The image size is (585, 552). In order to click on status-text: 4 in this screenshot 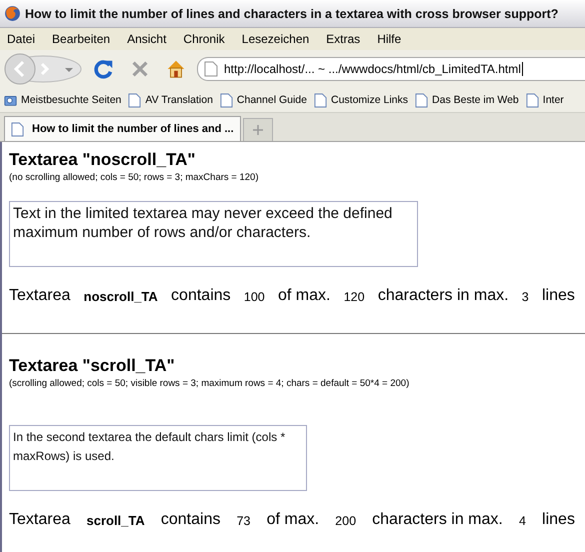, I will do `click(522, 521)`.